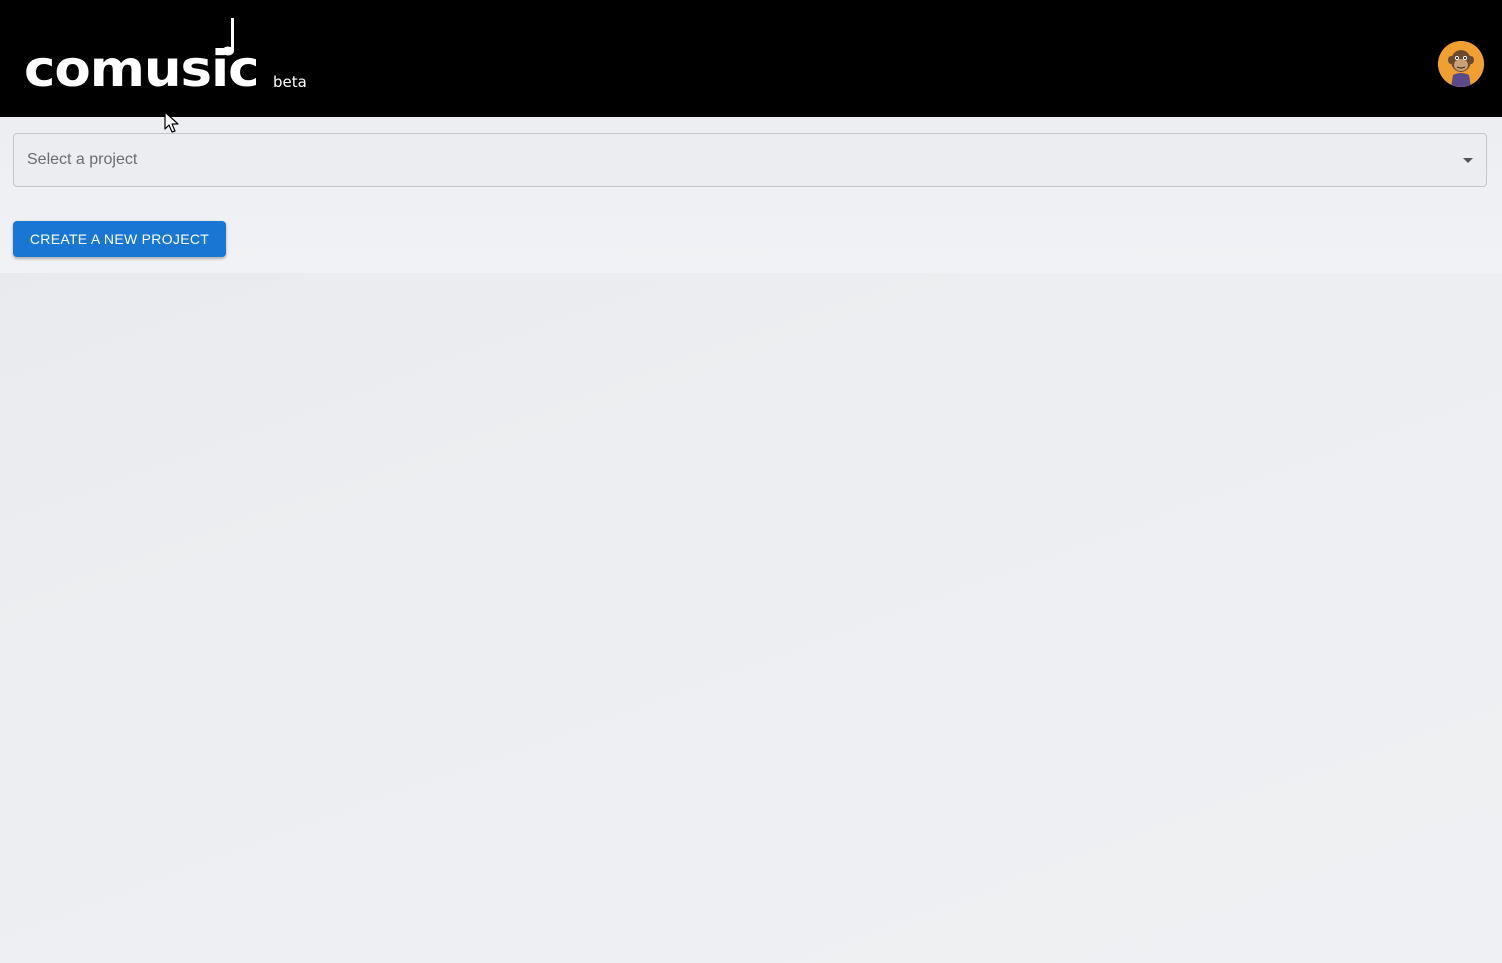  I want to click on user-avatar, so click(1461, 64).